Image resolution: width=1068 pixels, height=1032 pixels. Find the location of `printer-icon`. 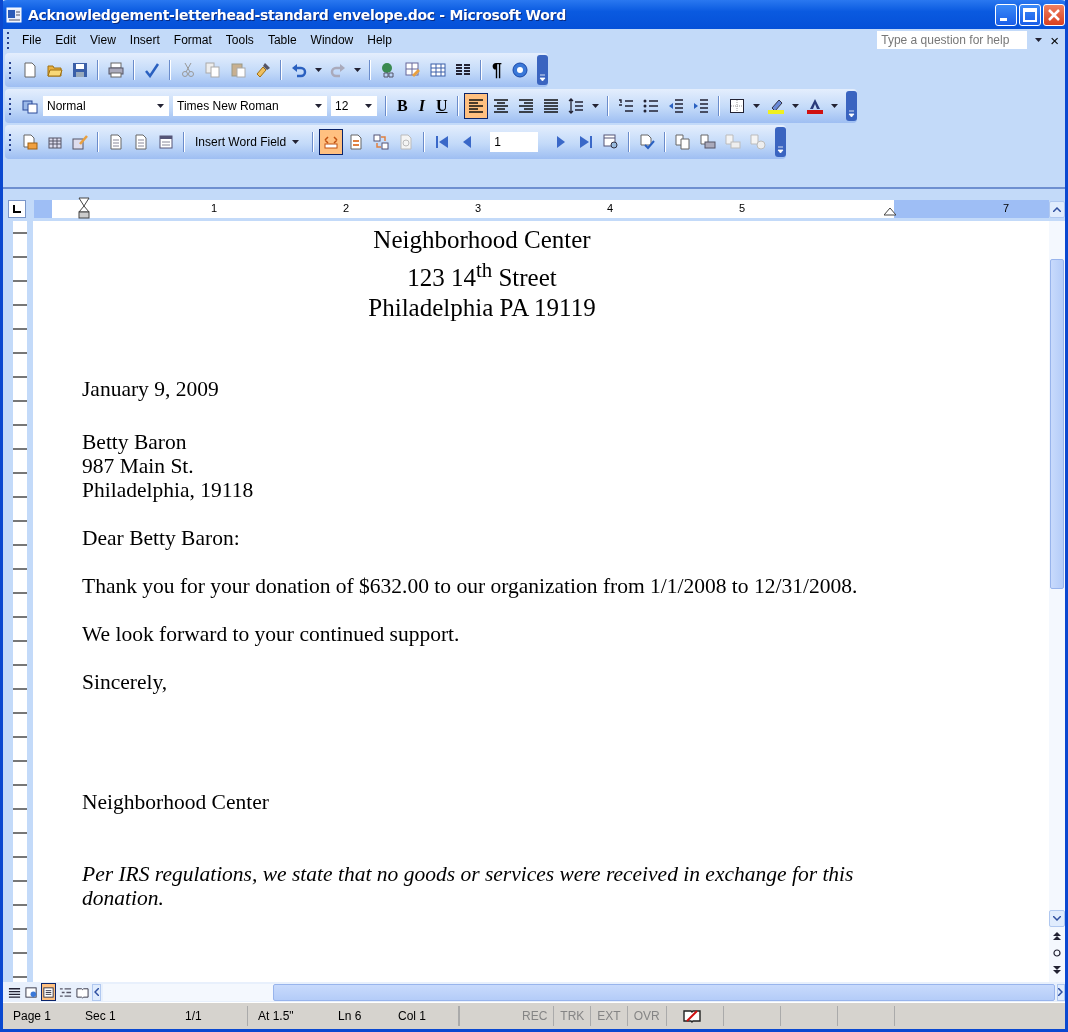

printer-icon is located at coordinates (116, 70).